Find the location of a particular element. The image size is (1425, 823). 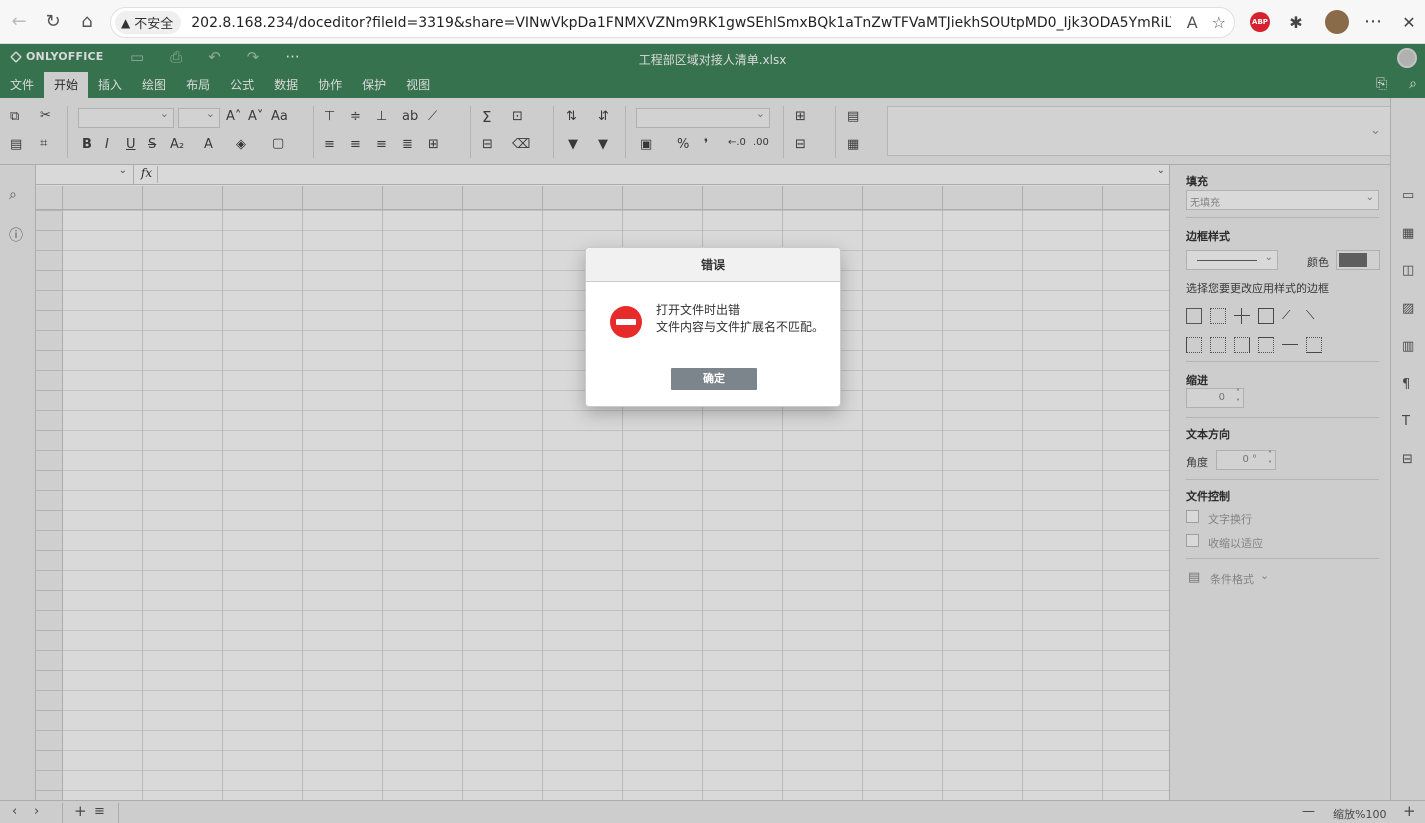

error-dialog: 错误 打开文件时出错 文件内容与文件扩展名不匹配。 确定 is located at coordinates (713, 327).